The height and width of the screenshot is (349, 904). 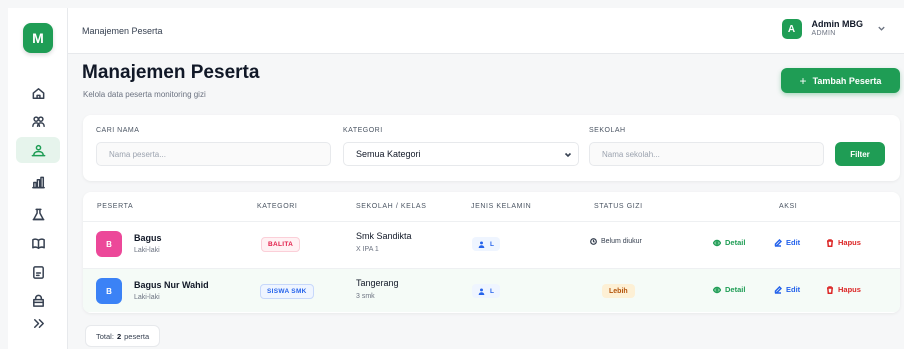 What do you see at coordinates (277, 206) in the screenshot?
I see `col-header-category: KATEGORI` at bounding box center [277, 206].